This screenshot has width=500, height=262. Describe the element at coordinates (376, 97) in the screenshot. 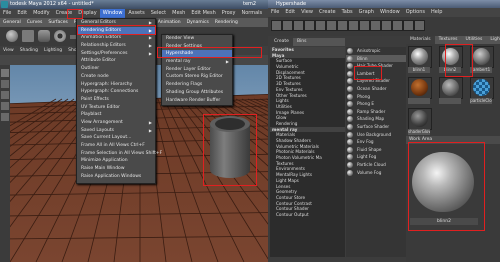

I see `node-item-phong: Phong` at that location.